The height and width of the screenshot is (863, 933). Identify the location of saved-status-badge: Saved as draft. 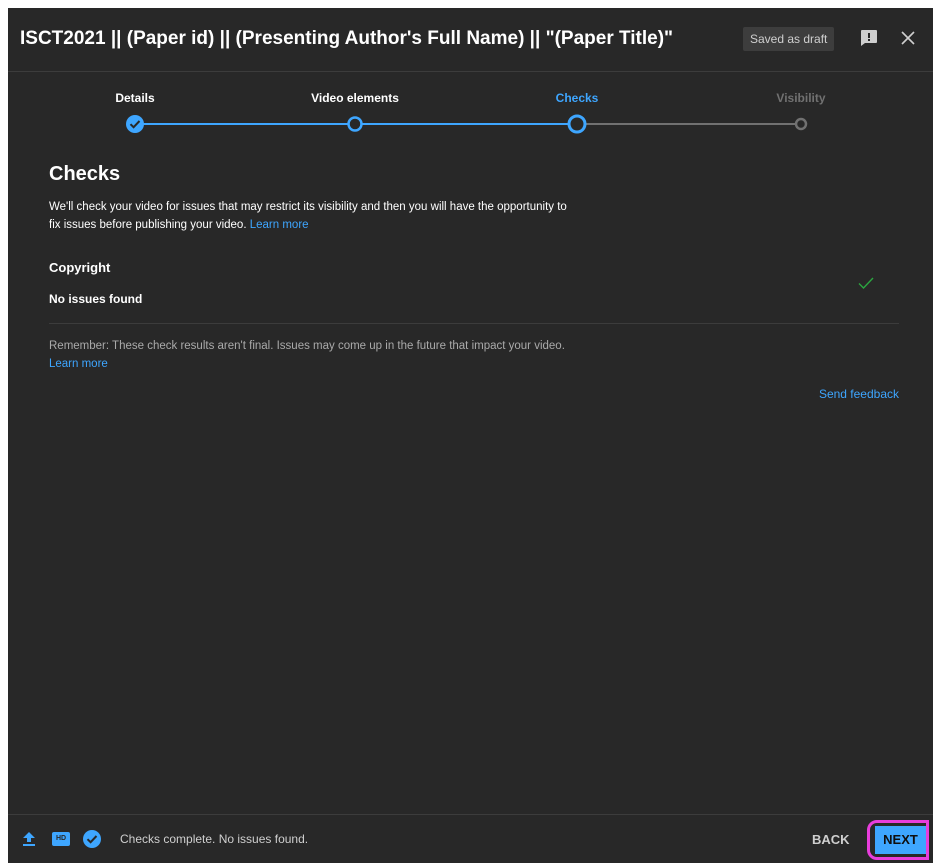
(789, 39).